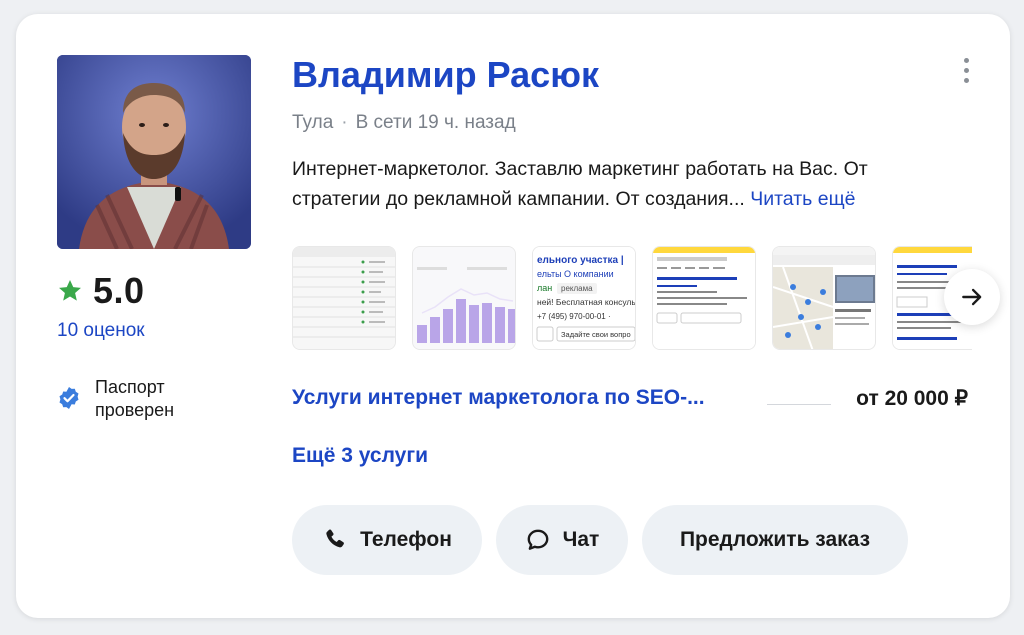  I want to click on phone-icon, so click(335, 538).